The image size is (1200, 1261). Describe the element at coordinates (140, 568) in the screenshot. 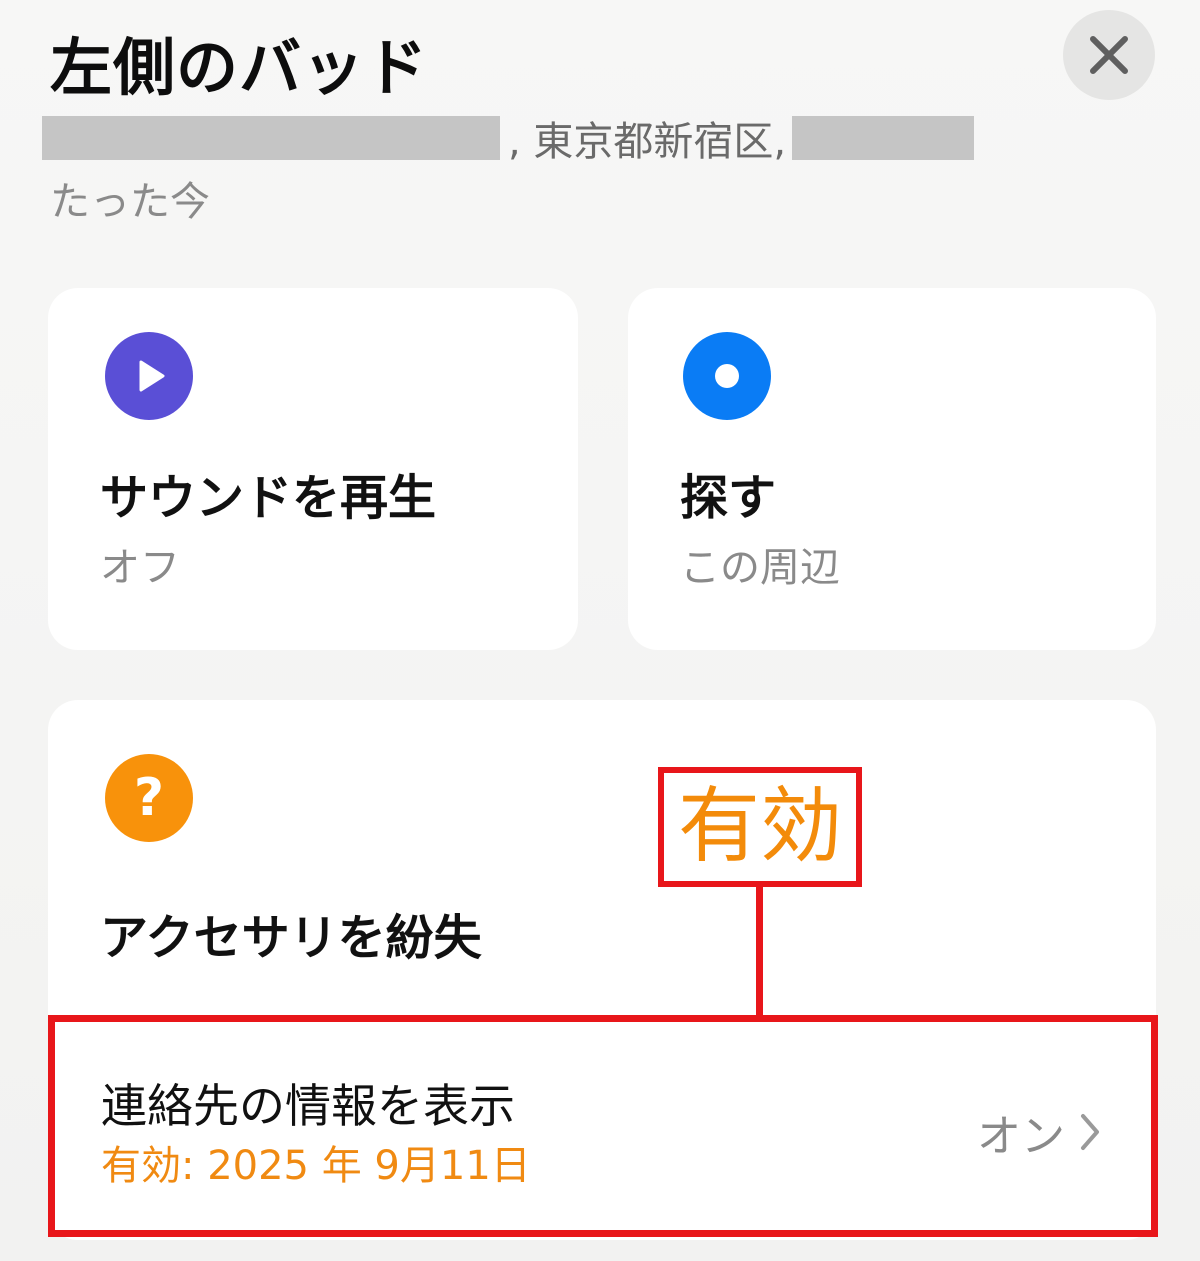

I see `play-sound-status: オフ` at that location.